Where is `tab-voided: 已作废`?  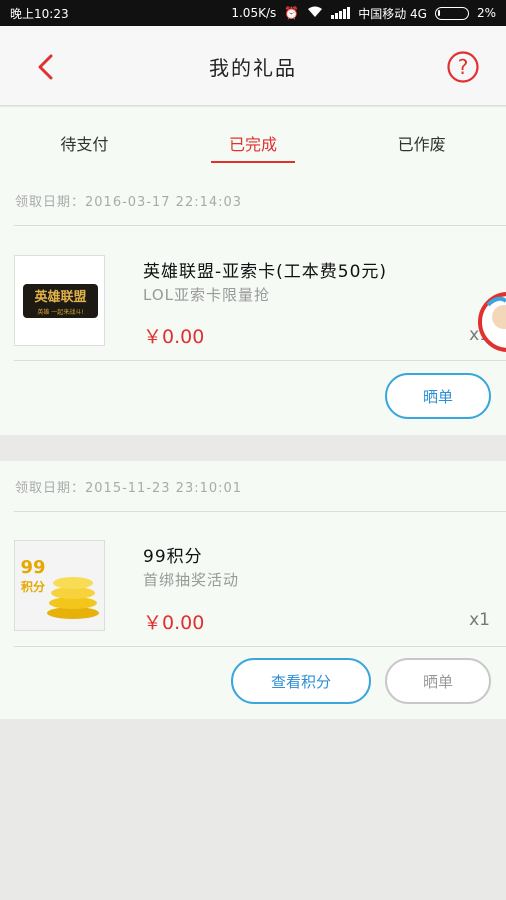 tab-voided: 已作废 is located at coordinates (421, 137).